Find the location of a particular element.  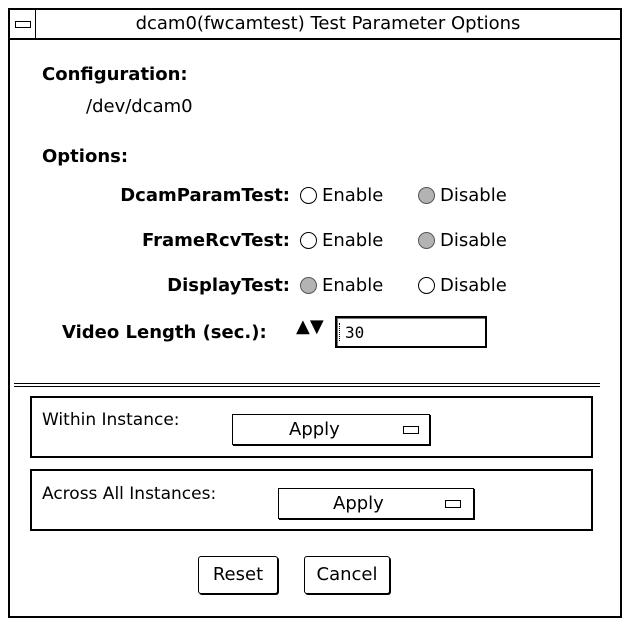

reset-button: Reset is located at coordinates (238, 575).